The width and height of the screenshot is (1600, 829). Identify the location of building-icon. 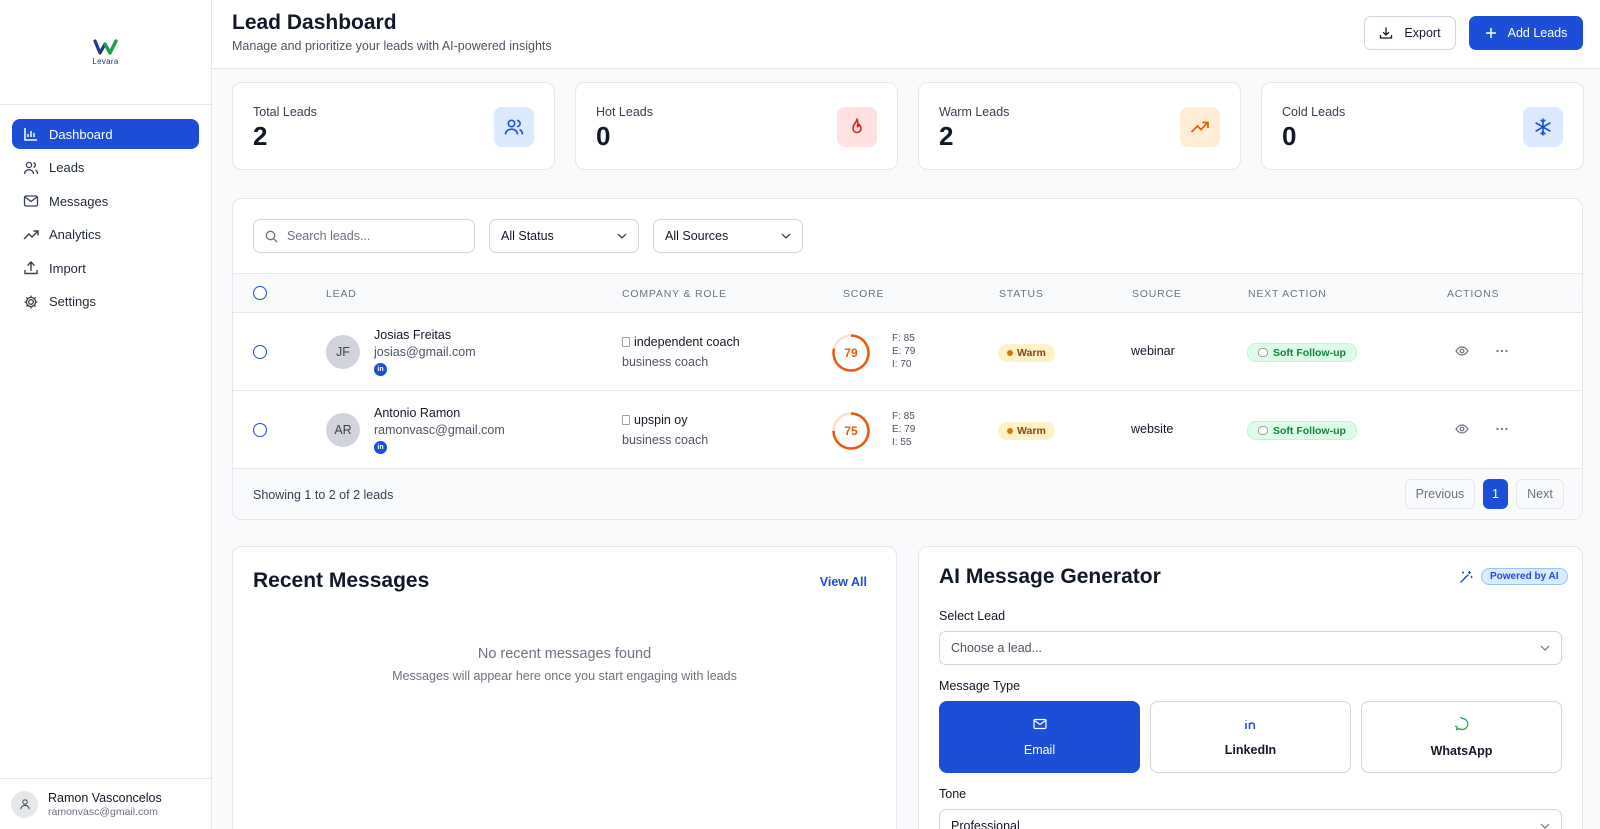
(626, 420).